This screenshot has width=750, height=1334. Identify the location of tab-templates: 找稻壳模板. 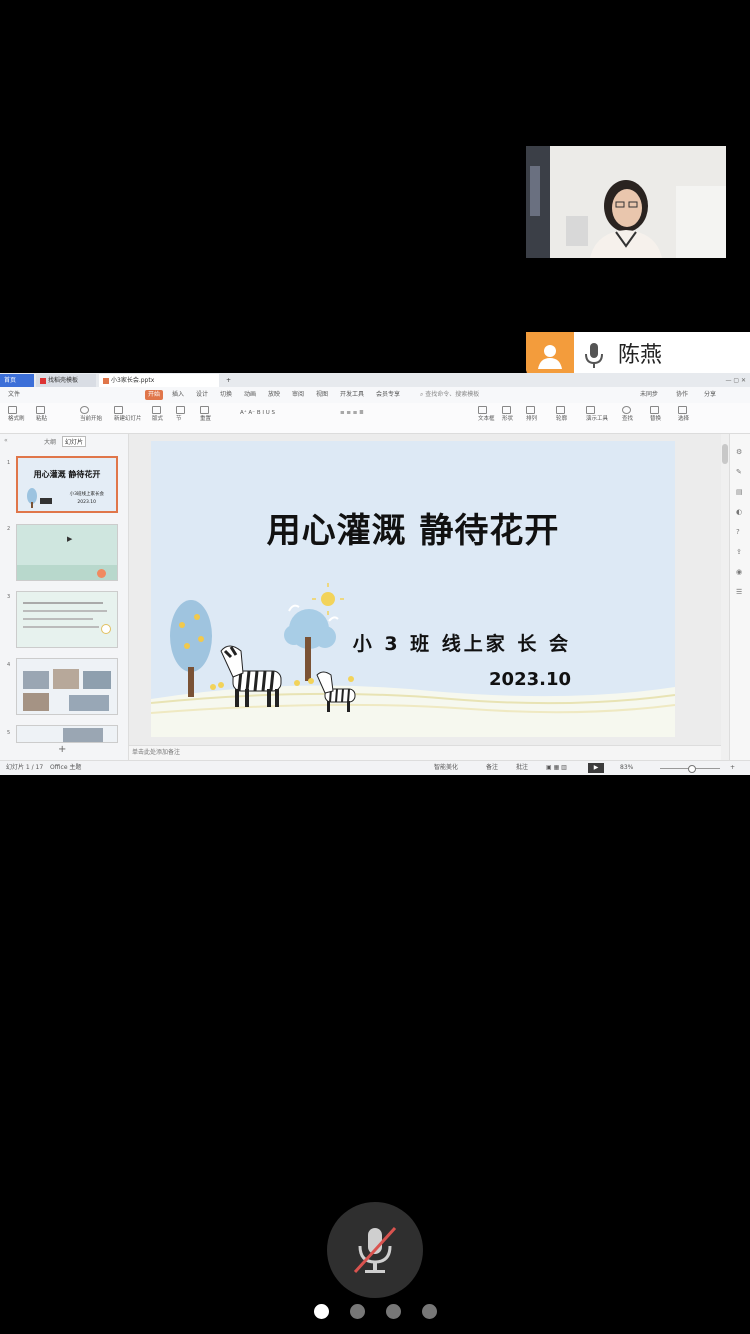
(66, 380).